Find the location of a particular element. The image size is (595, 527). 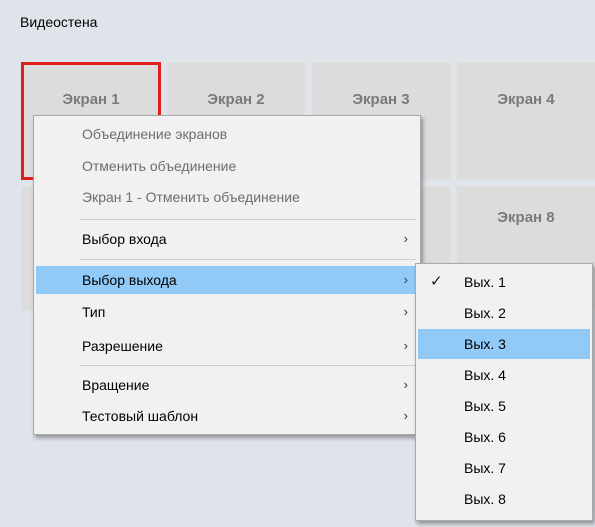

output-item-7: Вых. 7 is located at coordinates (504, 468).